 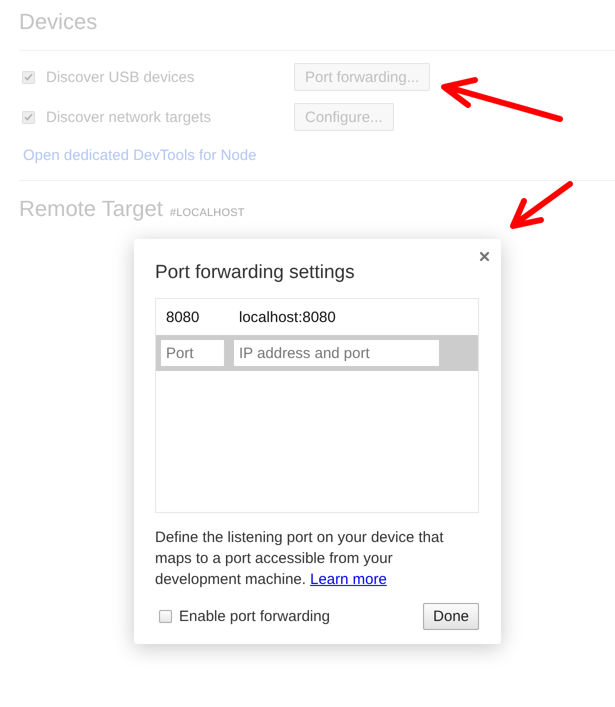 What do you see at coordinates (255, 273) in the screenshot?
I see `dialog-title: Port forwarding settings` at bounding box center [255, 273].